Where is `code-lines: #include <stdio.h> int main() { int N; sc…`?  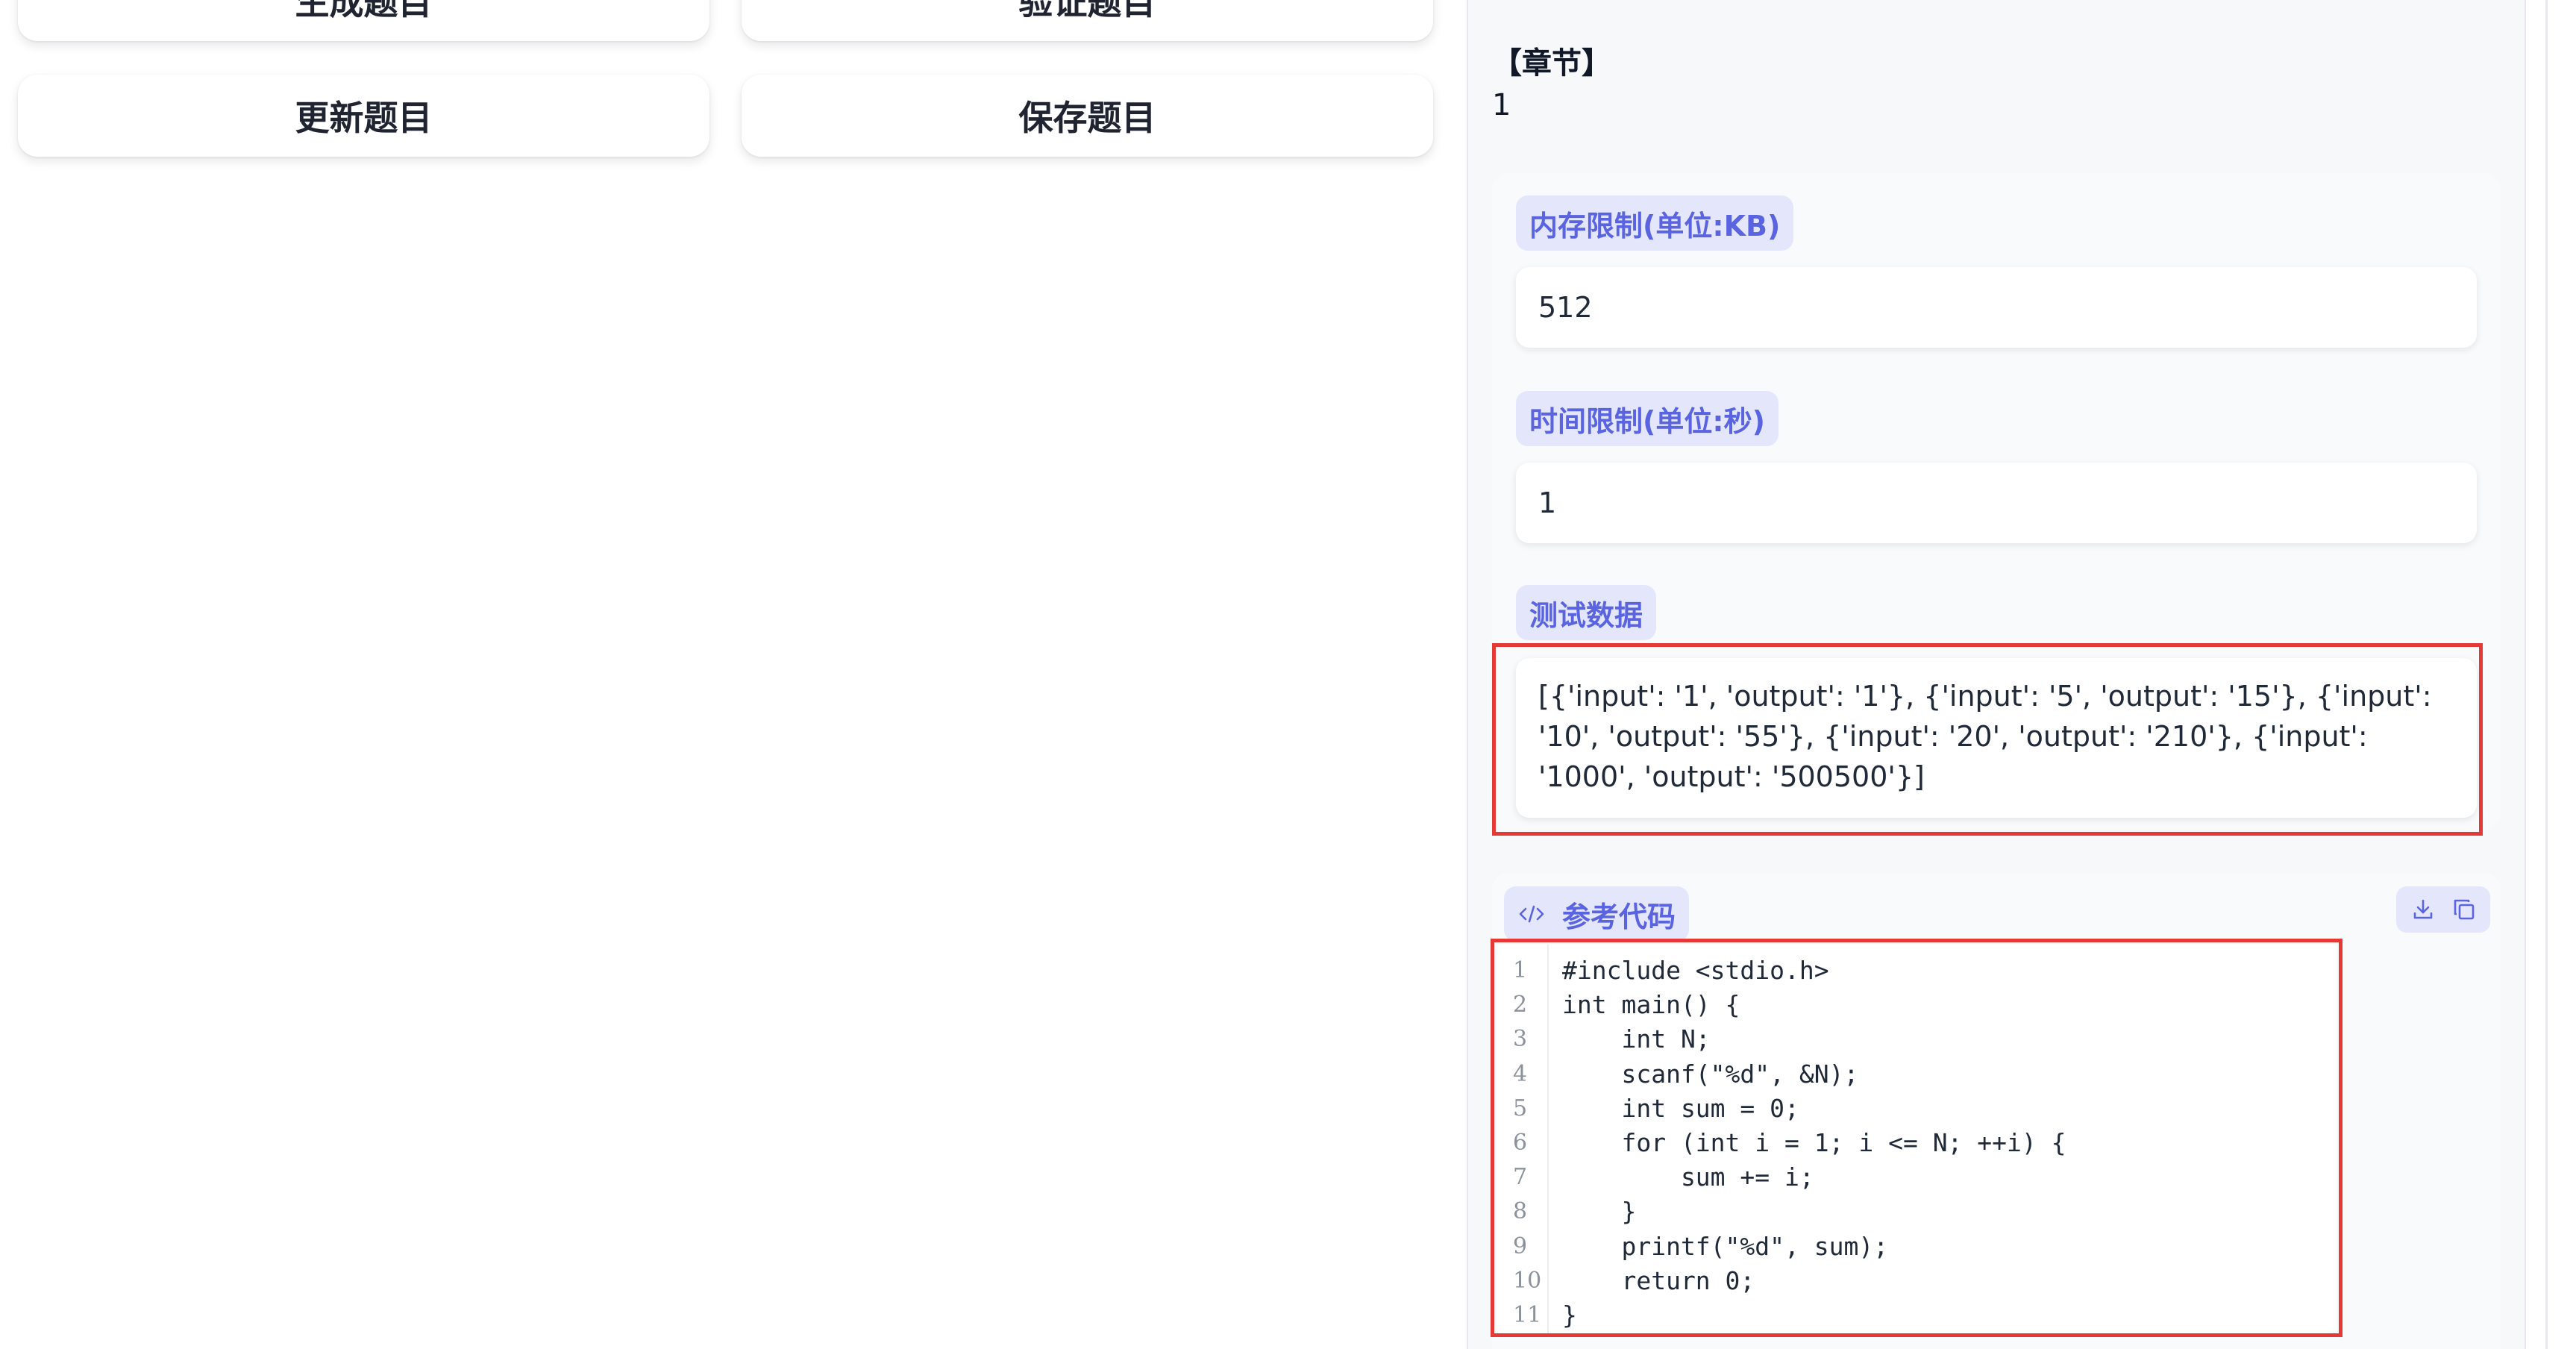
code-lines: #include <stdio.h> int main() { int N; sc… is located at coordinates (1807, 1139).